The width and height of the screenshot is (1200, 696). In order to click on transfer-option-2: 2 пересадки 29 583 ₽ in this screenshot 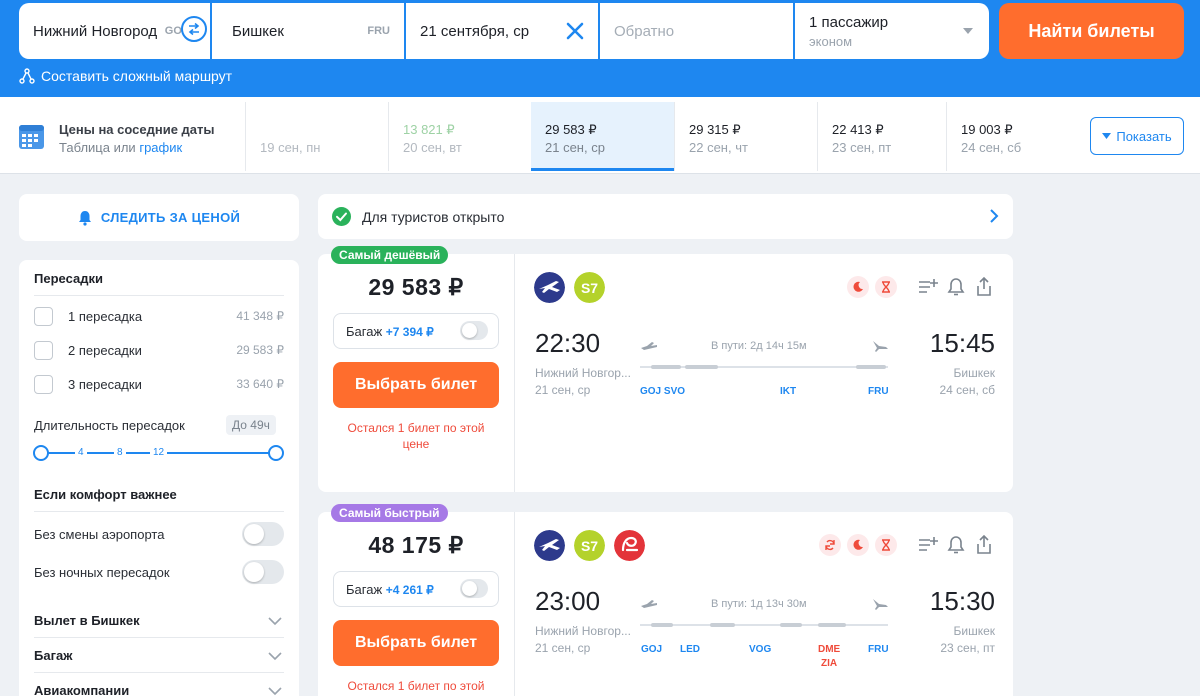, I will do `click(159, 351)`.